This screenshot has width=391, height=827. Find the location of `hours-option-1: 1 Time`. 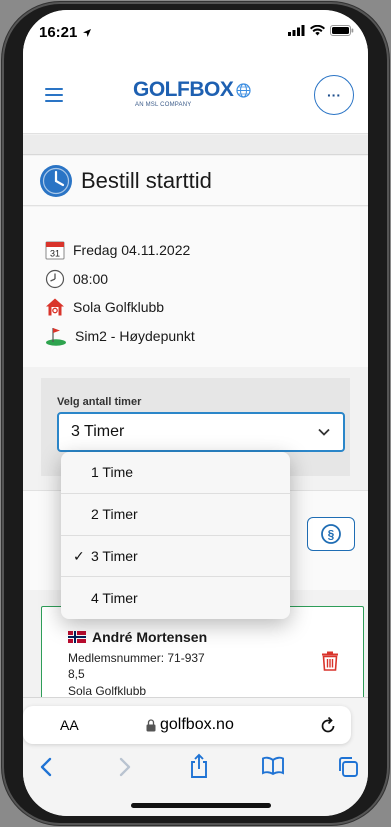

hours-option-1: 1 Time is located at coordinates (175, 473).